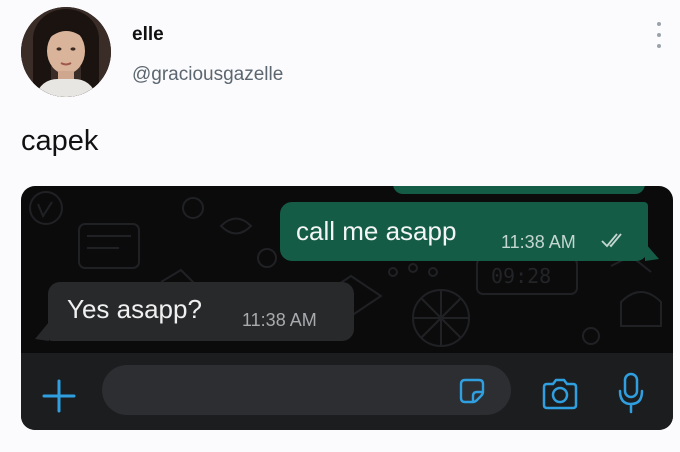  What do you see at coordinates (376, 231) in the screenshot?
I see `outgoing-message-text: call me asapp` at bounding box center [376, 231].